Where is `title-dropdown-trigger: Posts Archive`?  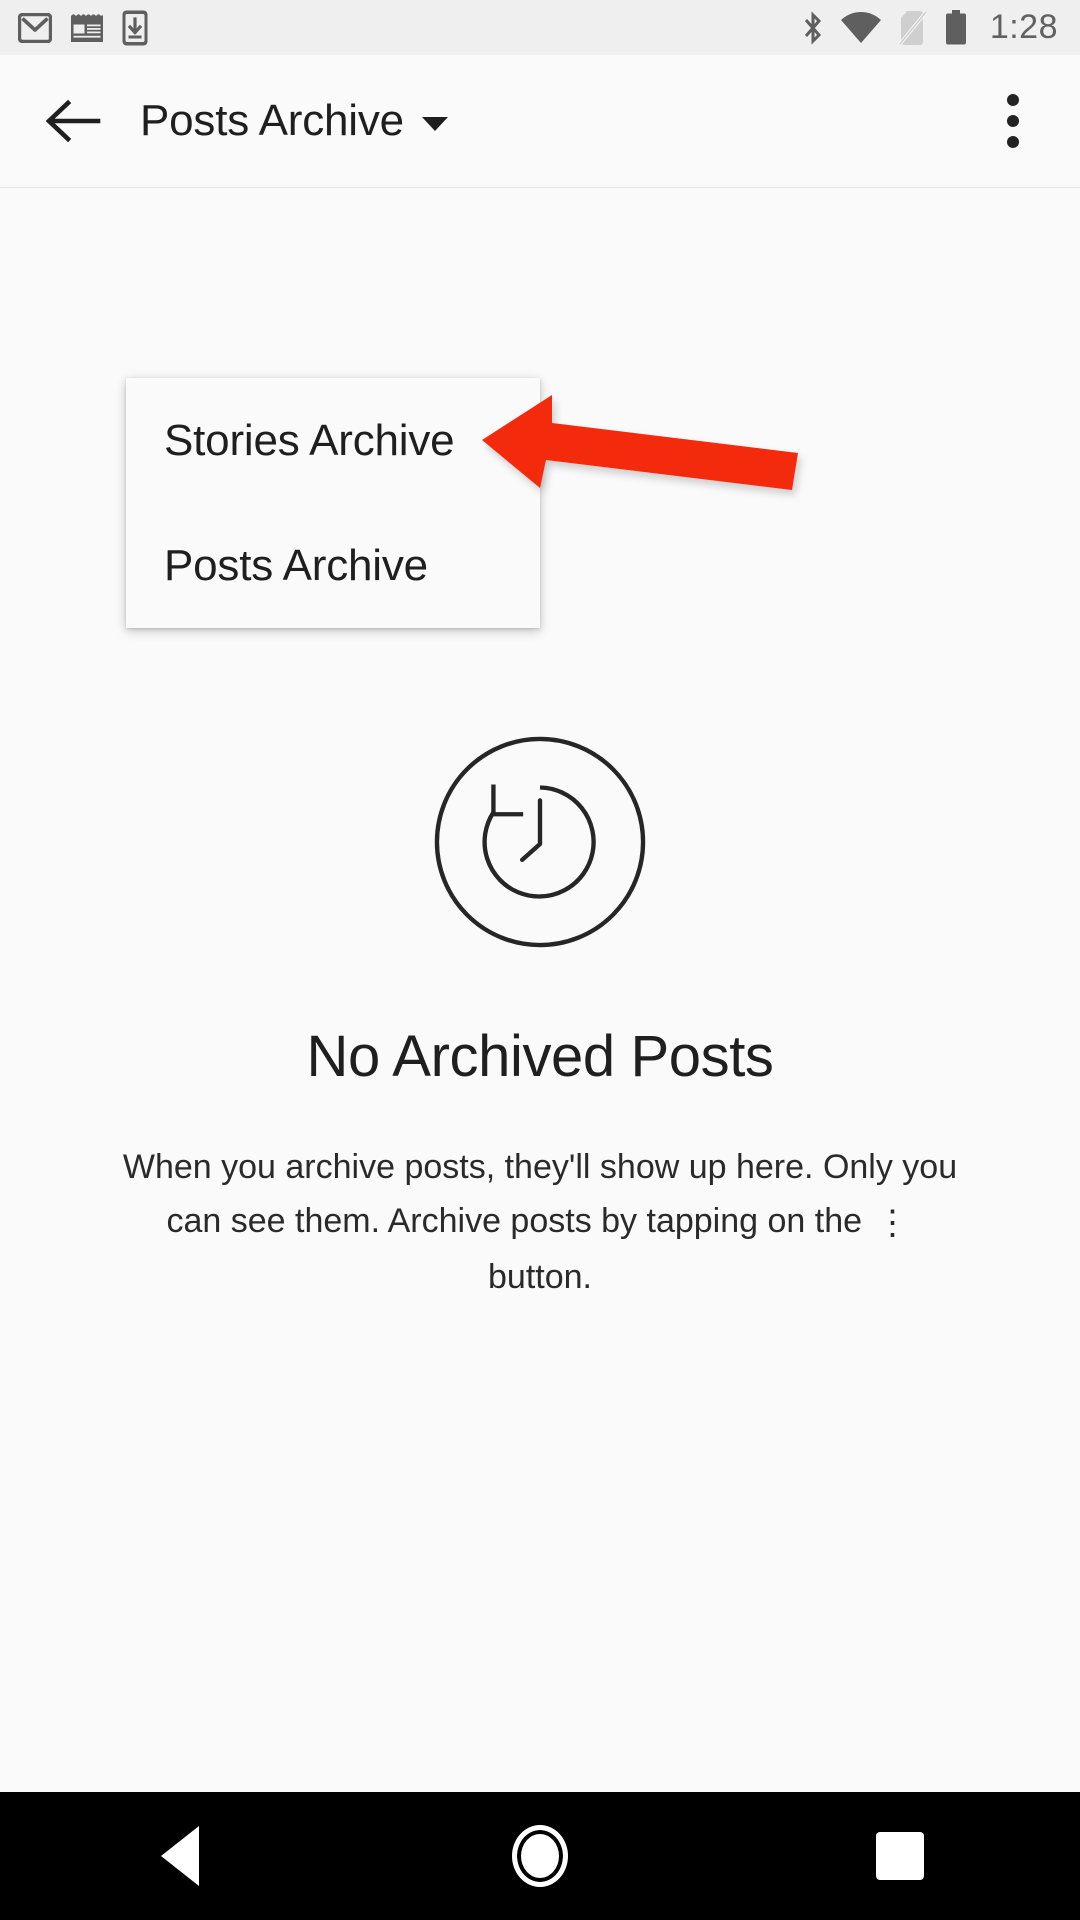 title-dropdown-trigger: Posts Archive is located at coordinates (294, 121).